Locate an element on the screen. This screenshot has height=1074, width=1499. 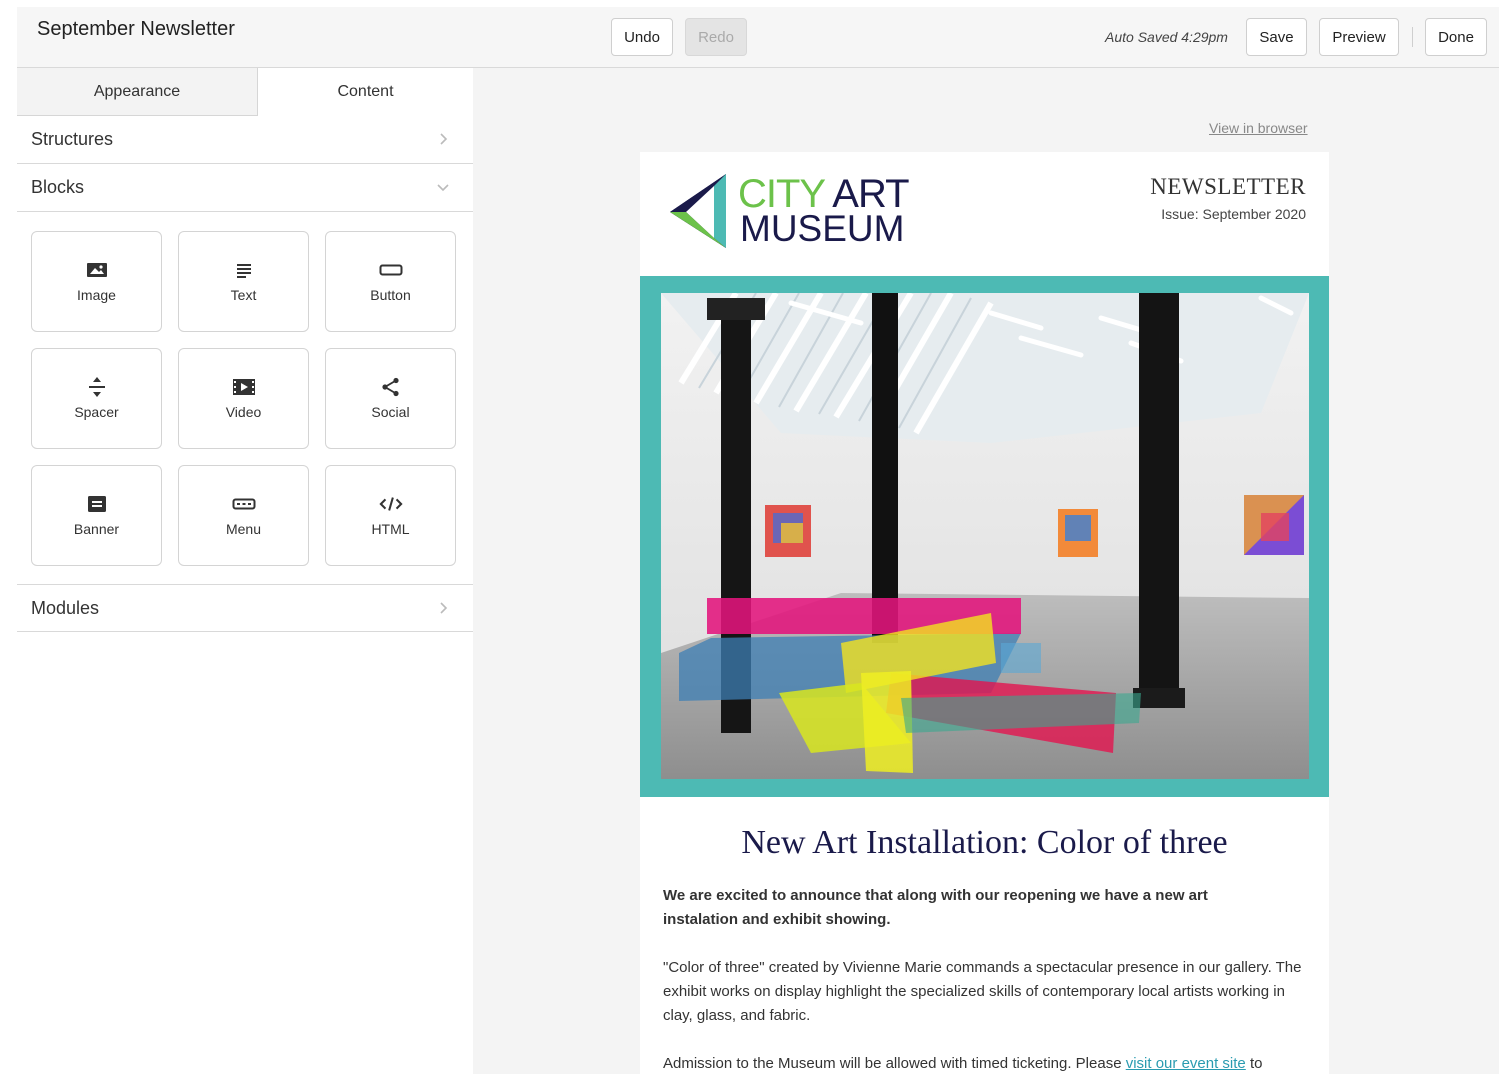
block-spacer-label: Spacer is located at coordinates (96, 412).